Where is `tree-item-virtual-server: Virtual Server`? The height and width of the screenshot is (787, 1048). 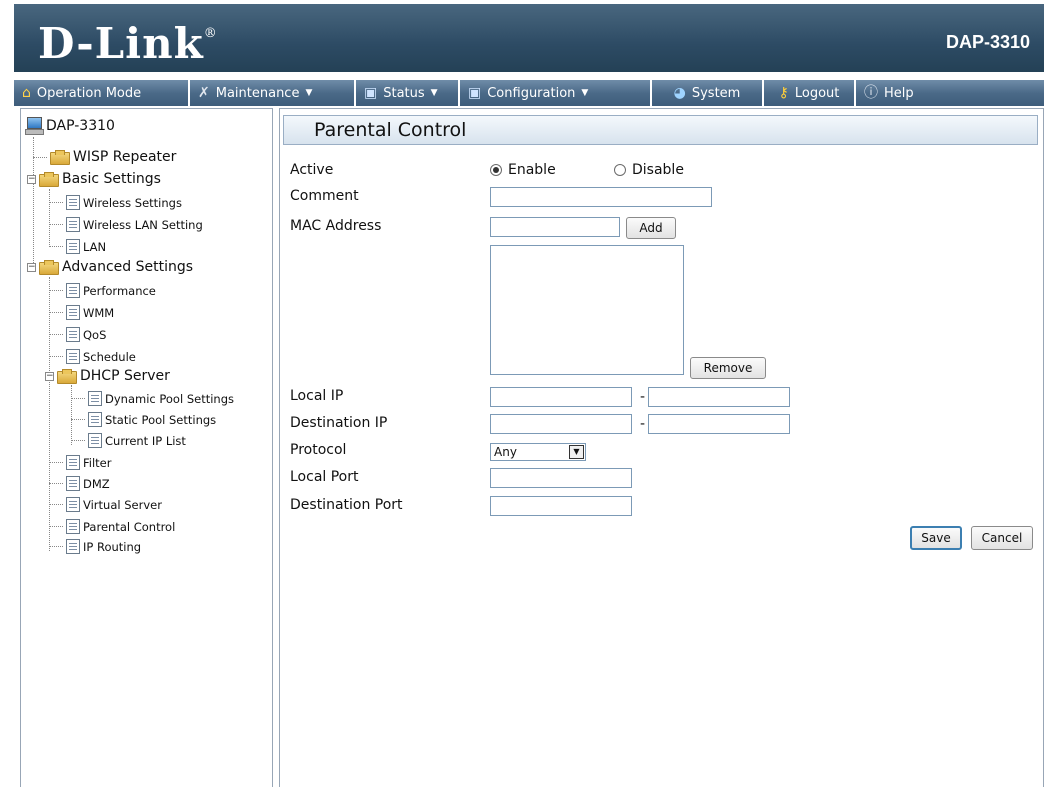
tree-item-virtual-server: Virtual Server is located at coordinates (105, 504).